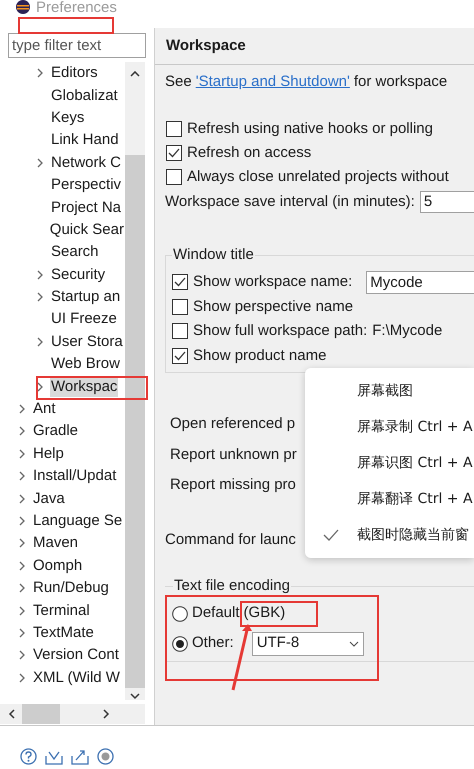 The height and width of the screenshot is (769, 474). Describe the element at coordinates (280, 331) in the screenshot. I see `checkbox-label: Show full workspace path:` at that location.